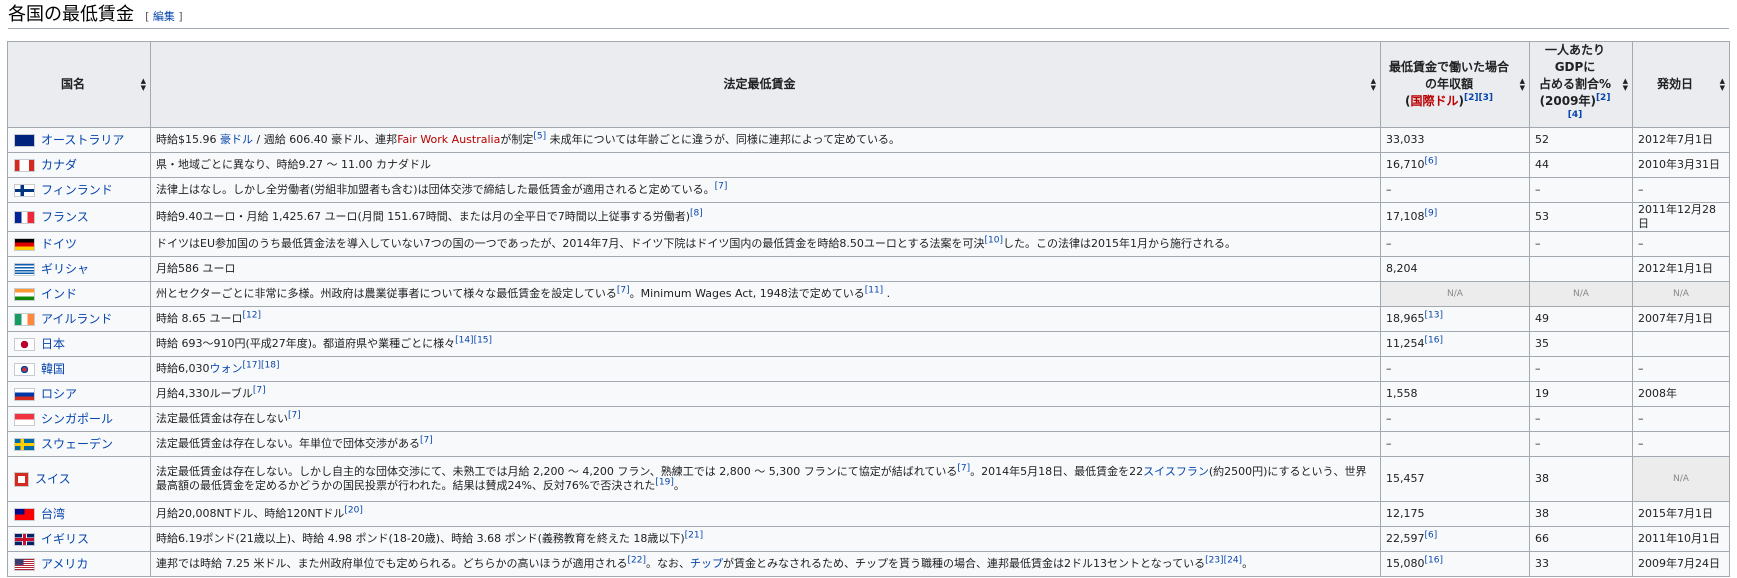  Describe the element at coordinates (874, 290) in the screenshot. I see `reference-link: [11]` at that location.